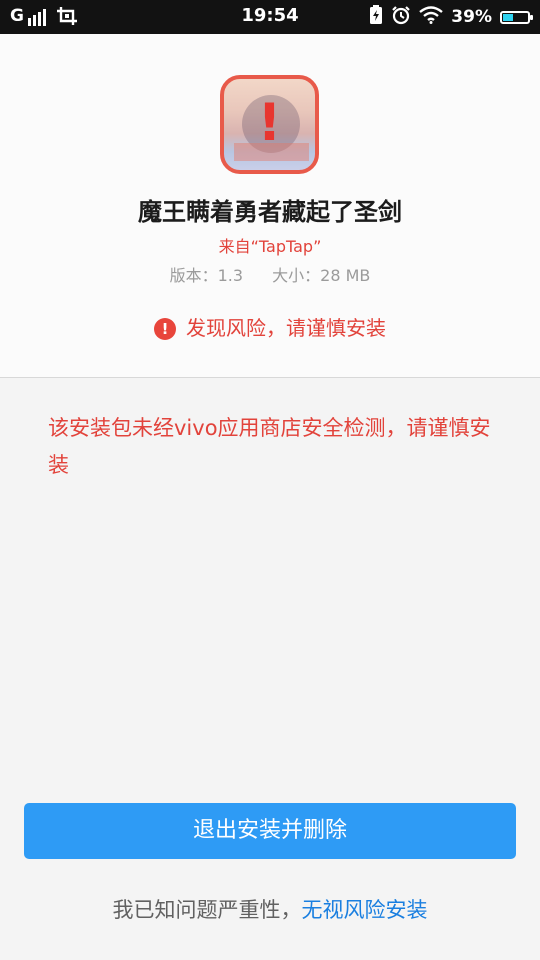 The image size is (540, 960). Describe the element at coordinates (269, 446) in the screenshot. I see `security-warning-message: 该安装包未经vivo应用商店安全检测，请谨慎安装` at that location.